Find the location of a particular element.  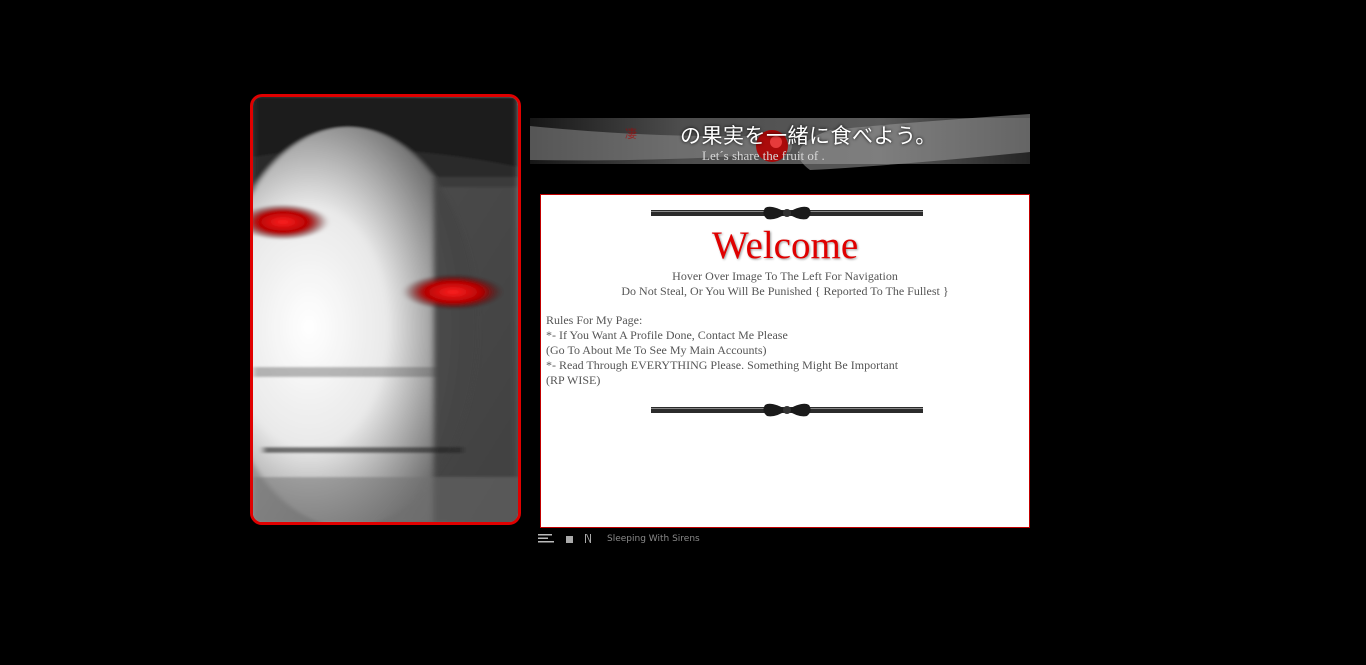

navigation-portrait-image is located at coordinates (385, 309).